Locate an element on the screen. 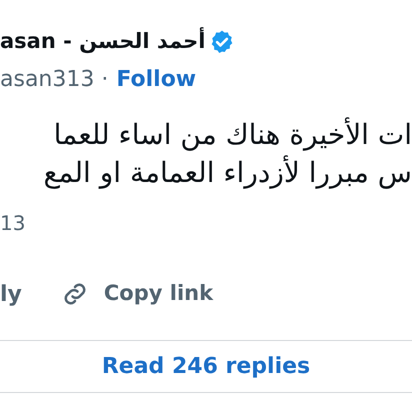 The height and width of the screenshot is (412, 412). author-name: asan - أحمد الحسن is located at coordinates (103, 41).